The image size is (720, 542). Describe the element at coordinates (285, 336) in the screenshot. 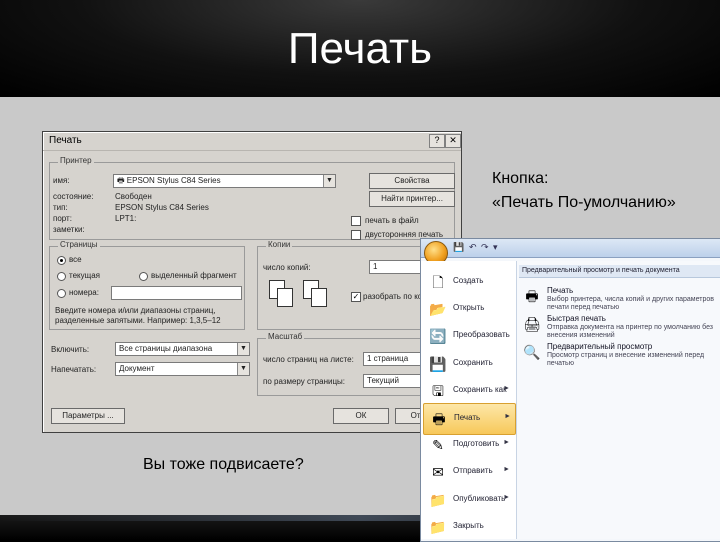

I see `scale-group-label: Масштаб` at that location.